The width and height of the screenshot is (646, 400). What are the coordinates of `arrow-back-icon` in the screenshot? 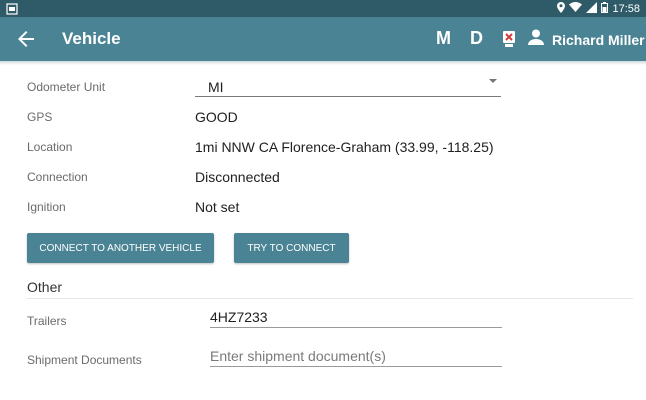 It's located at (26, 39).